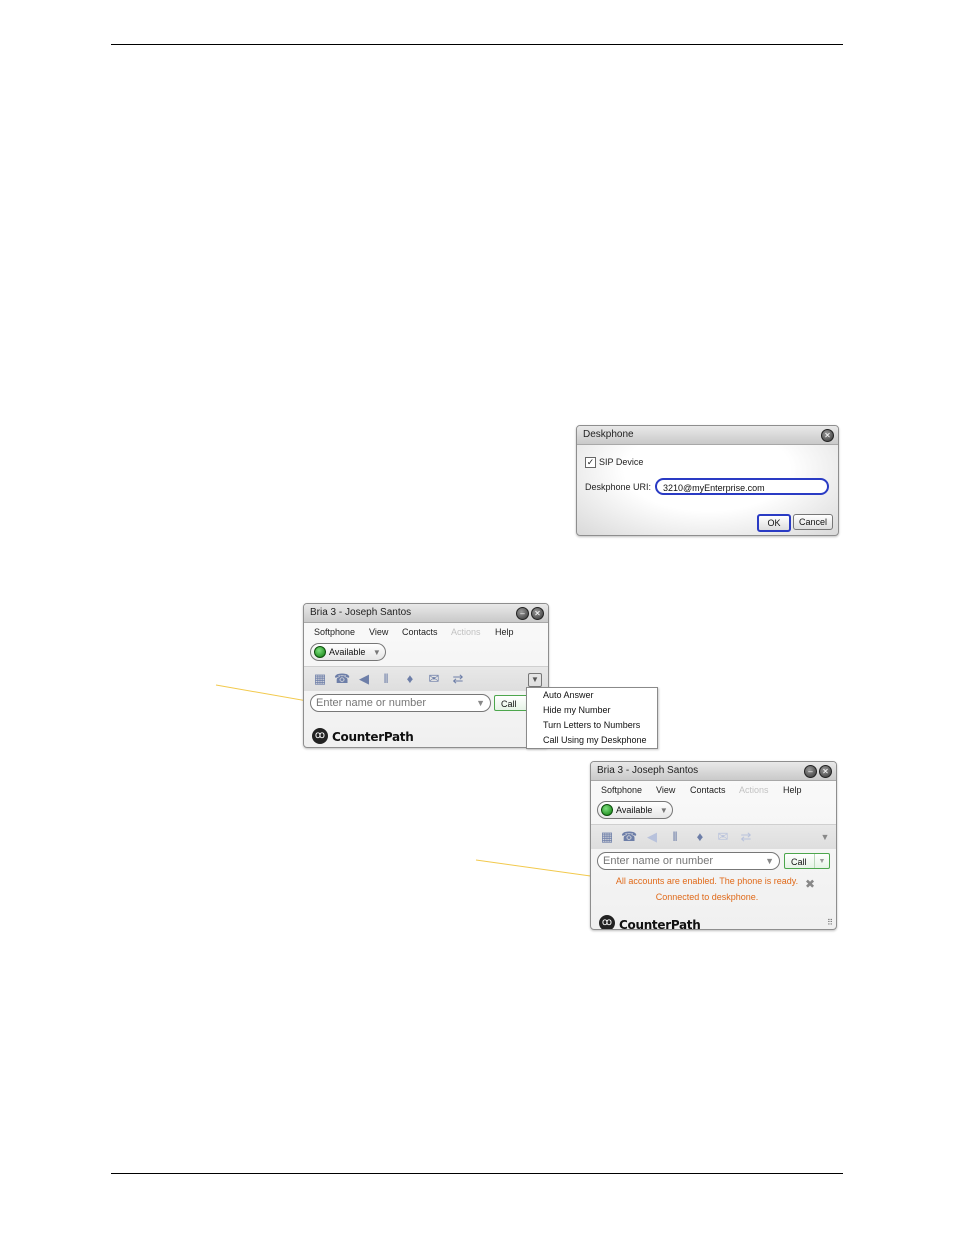  I want to click on menubar-2: Softphone View Contacts Actions Help, so click(713, 790).